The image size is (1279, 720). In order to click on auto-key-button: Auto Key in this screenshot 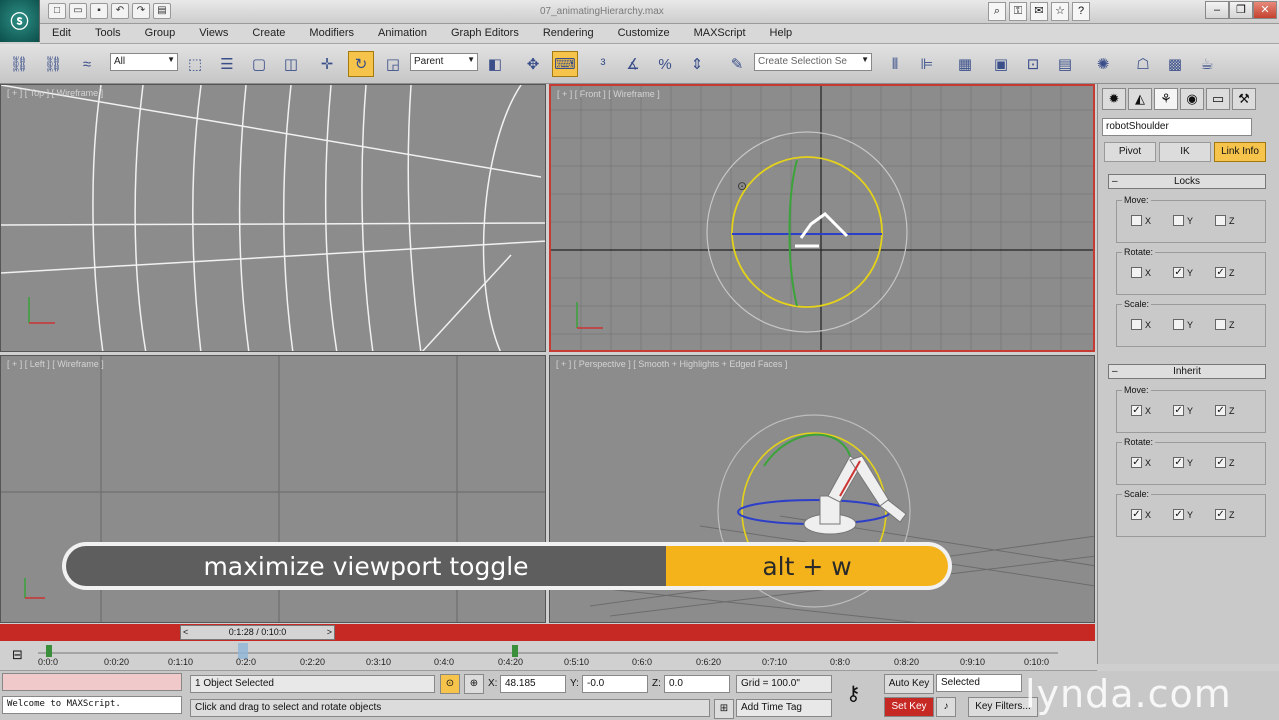, I will do `click(909, 684)`.